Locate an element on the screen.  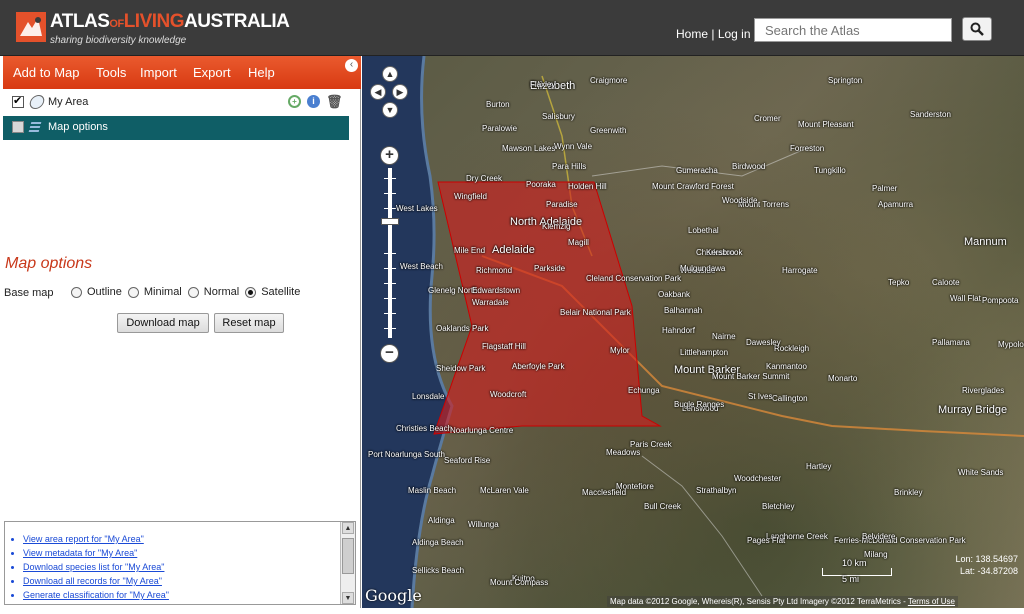
radio-normal: Normal is located at coordinates (213, 292).